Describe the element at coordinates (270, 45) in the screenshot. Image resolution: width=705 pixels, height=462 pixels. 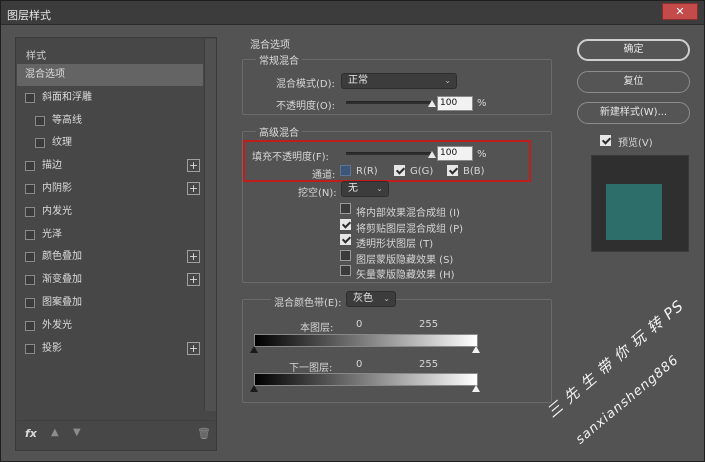
I see `blend-options-title: 混合选项` at that location.